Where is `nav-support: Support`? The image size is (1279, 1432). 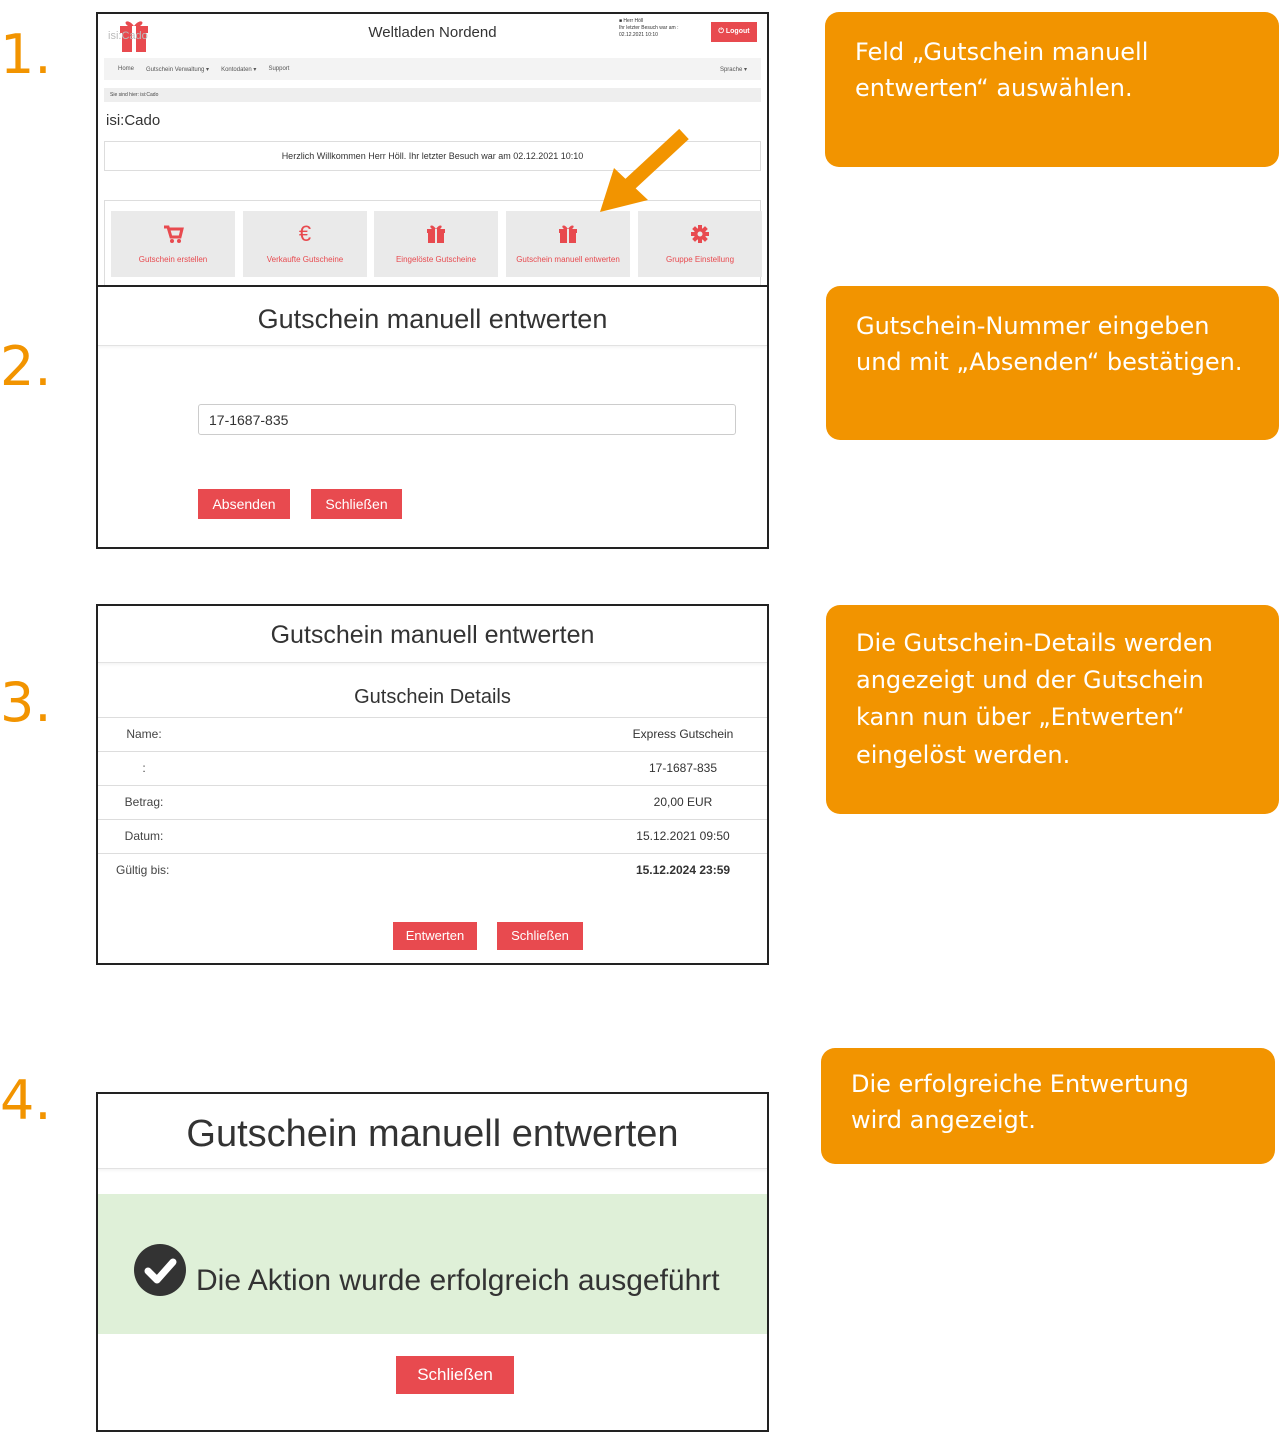
nav-support: Support is located at coordinates (278, 69).